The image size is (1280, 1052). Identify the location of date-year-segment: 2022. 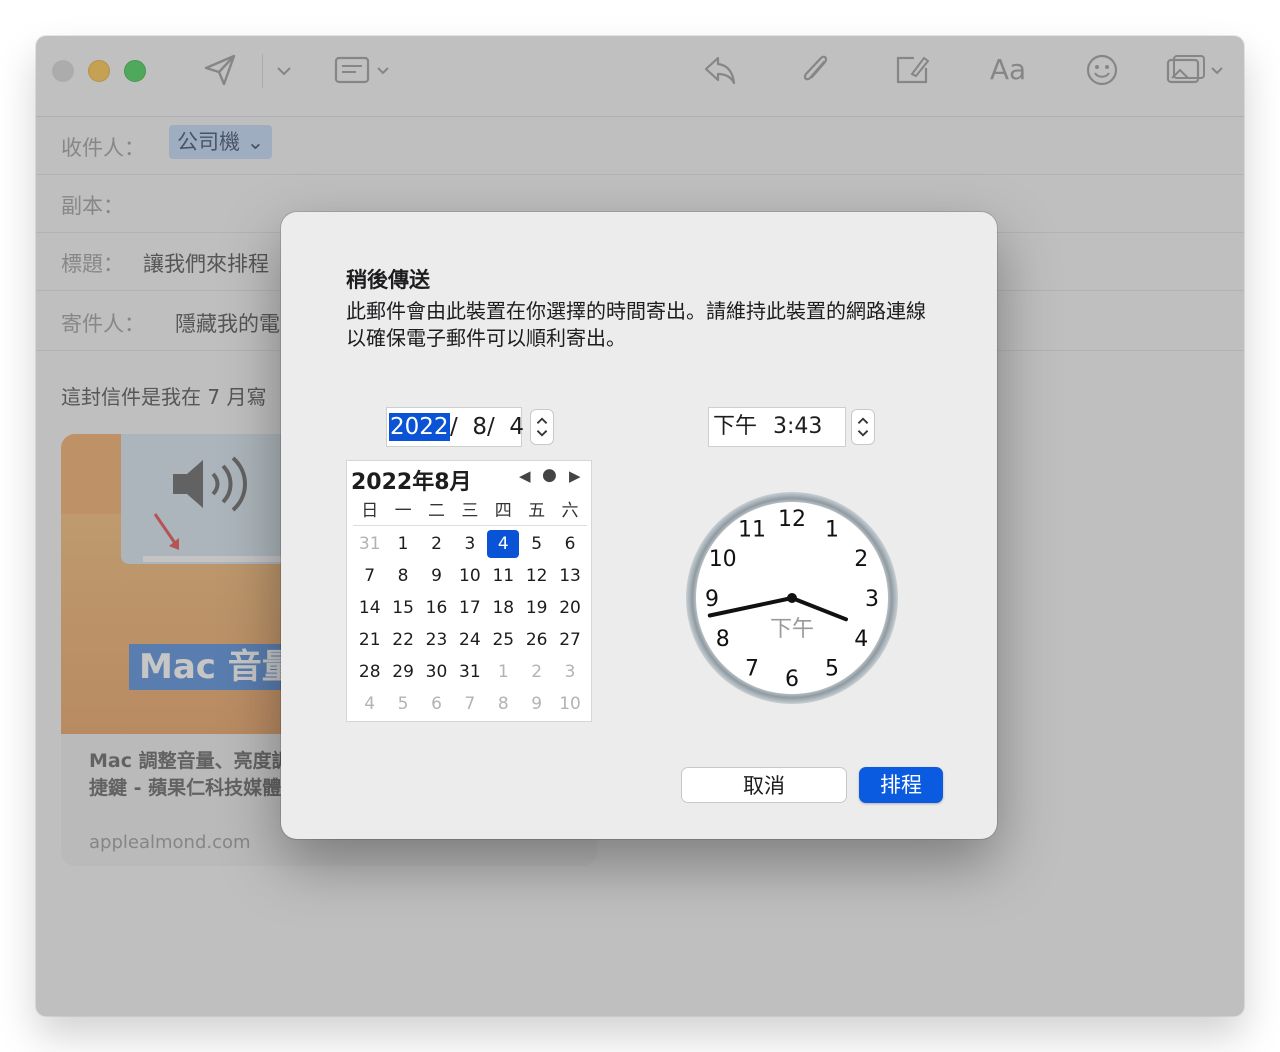
(419, 427).